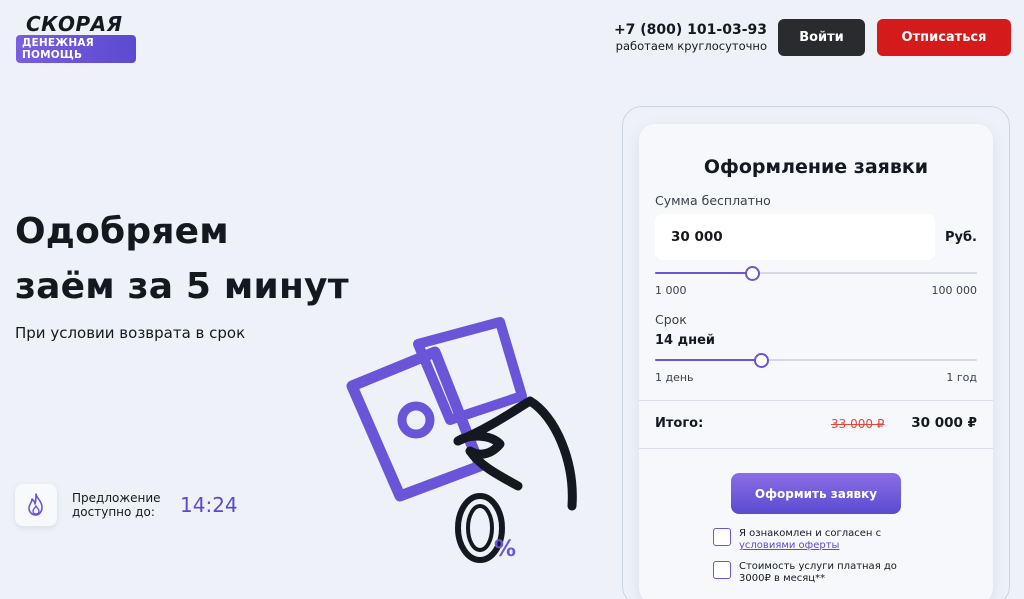 The height and width of the screenshot is (599, 1024). Describe the element at coordinates (671, 319) in the screenshot. I see `term-label: Срок` at that location.